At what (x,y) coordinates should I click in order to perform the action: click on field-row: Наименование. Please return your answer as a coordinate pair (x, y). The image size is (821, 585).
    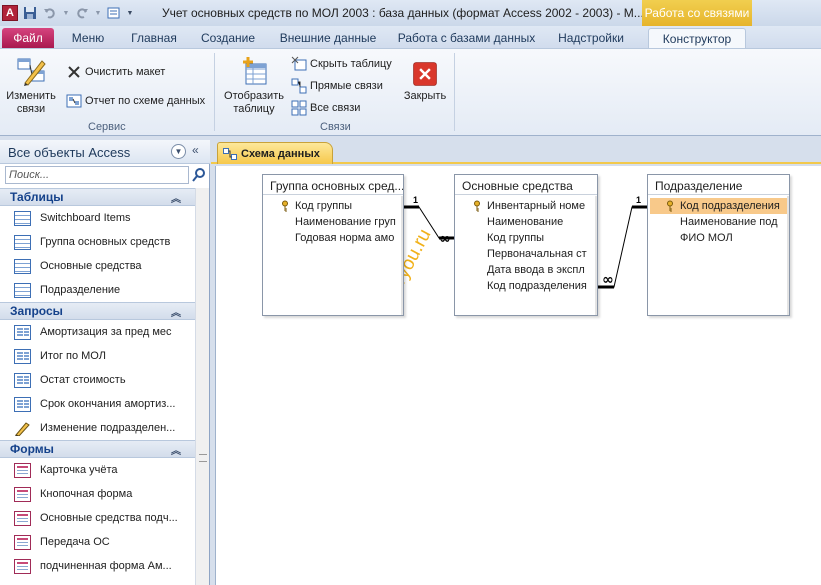
    Looking at the image, I should click on (526, 222).